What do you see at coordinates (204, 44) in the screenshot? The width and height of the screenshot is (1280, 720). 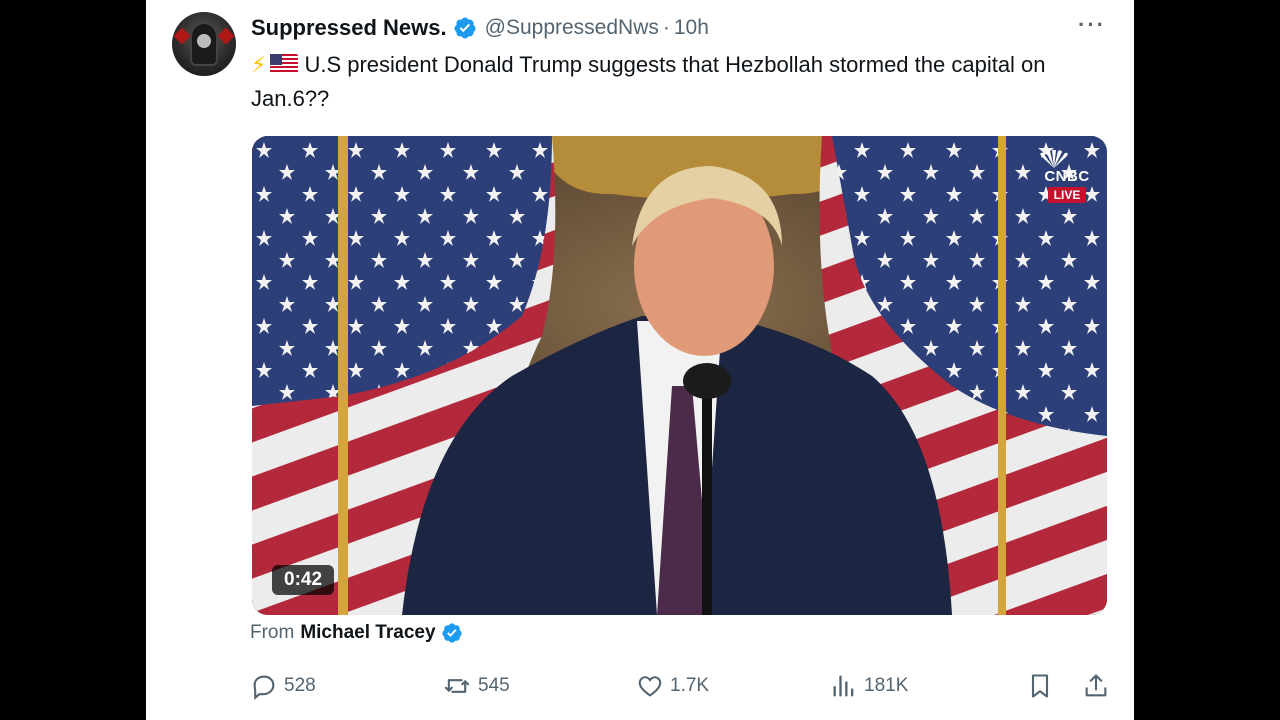 I see `avatar` at bounding box center [204, 44].